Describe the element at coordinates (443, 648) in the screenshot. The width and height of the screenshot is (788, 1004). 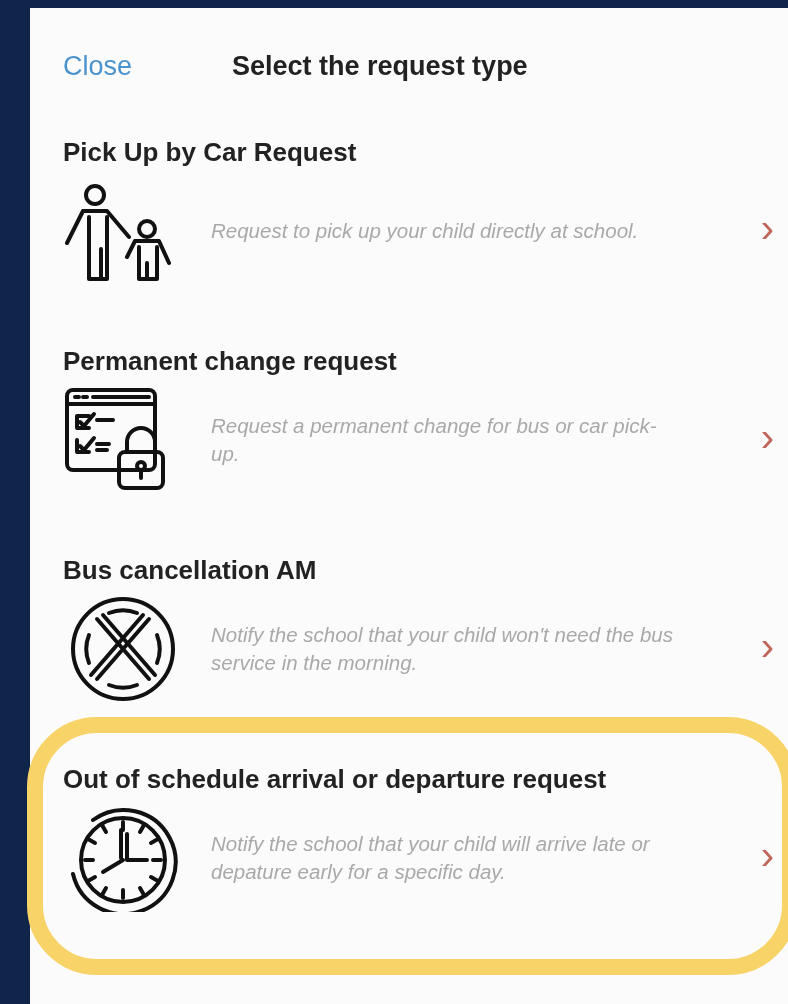
I see `request-type-description: Notify the school that your child won't need the bus service in the morning.` at that location.